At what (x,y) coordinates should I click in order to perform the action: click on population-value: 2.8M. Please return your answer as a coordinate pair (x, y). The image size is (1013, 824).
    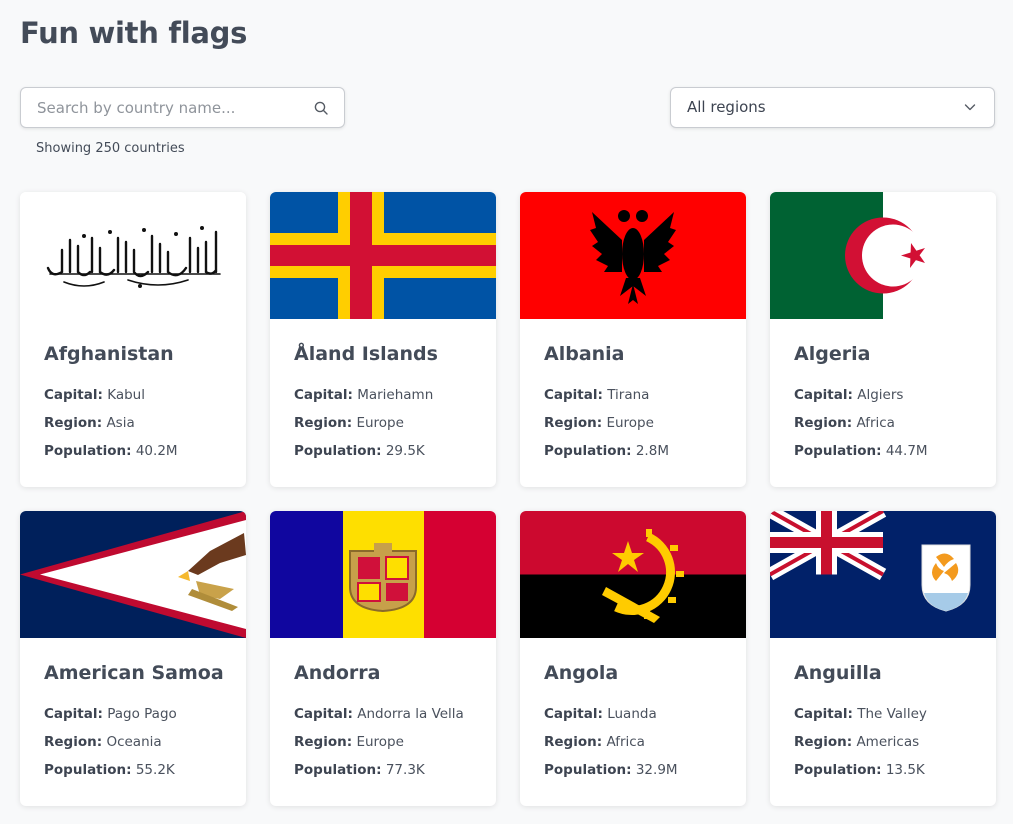
    Looking at the image, I should click on (652, 451).